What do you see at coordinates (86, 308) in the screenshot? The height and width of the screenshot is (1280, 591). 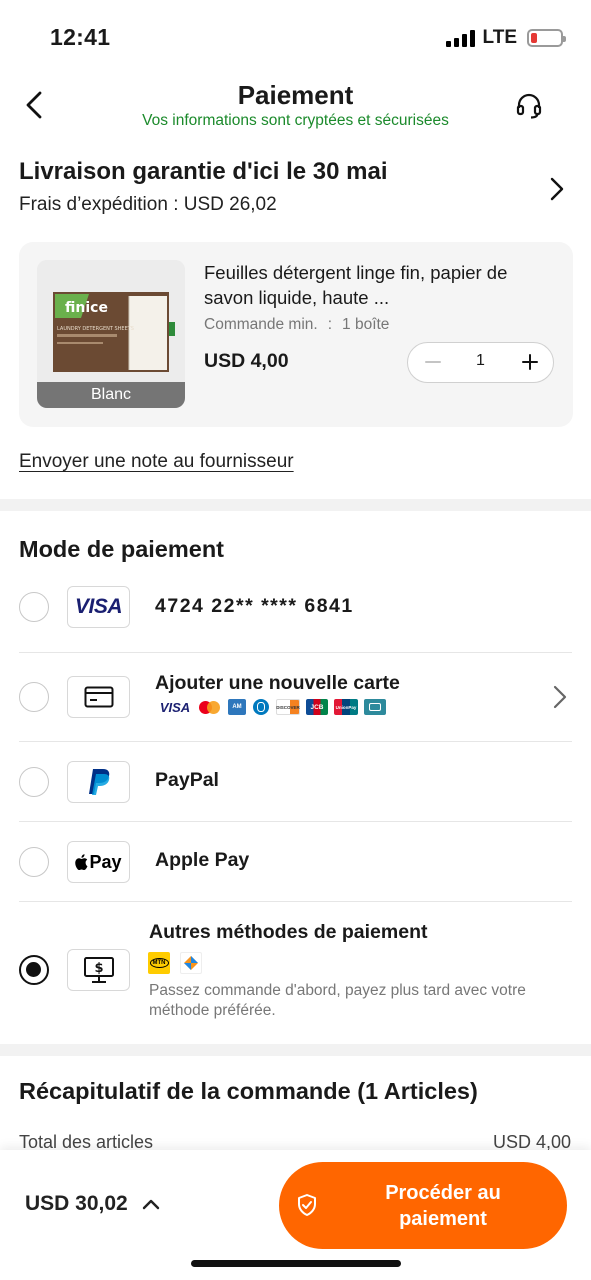 I see `svg-text: finice` at bounding box center [86, 308].